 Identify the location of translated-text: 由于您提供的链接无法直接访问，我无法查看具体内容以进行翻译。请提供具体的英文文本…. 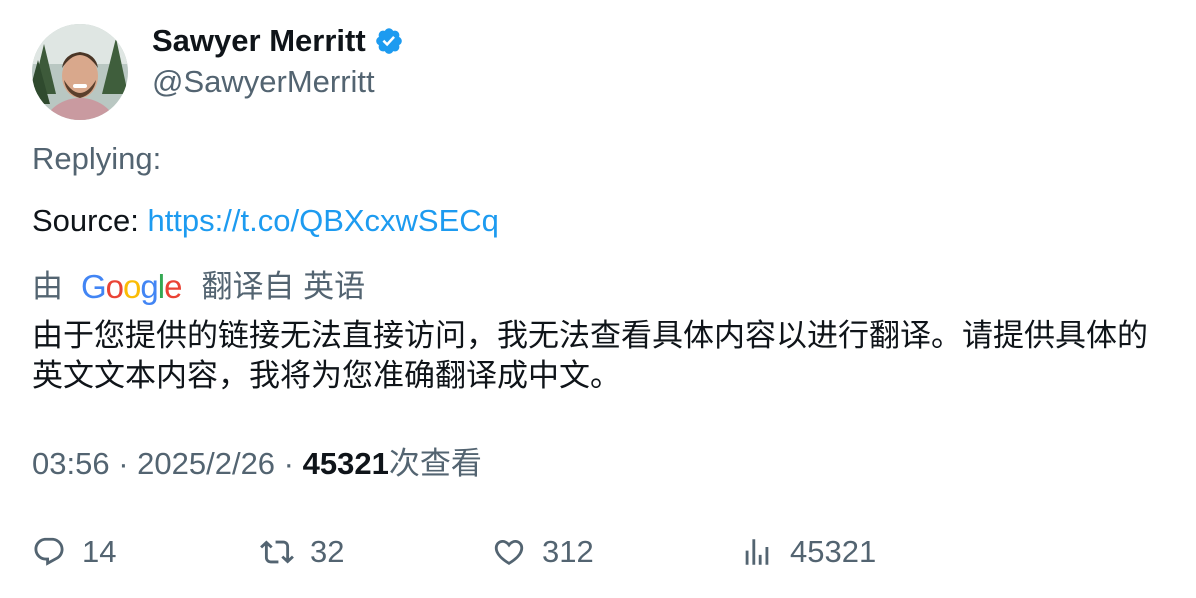
(590, 355).